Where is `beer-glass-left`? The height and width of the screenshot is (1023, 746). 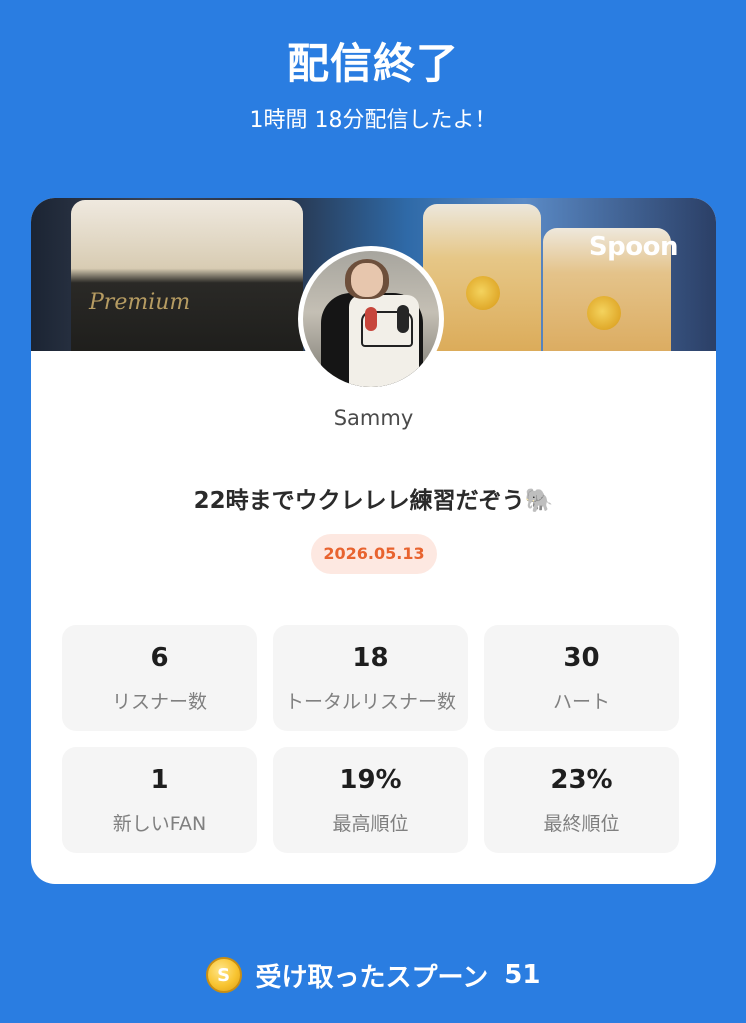 beer-glass-left is located at coordinates (187, 275).